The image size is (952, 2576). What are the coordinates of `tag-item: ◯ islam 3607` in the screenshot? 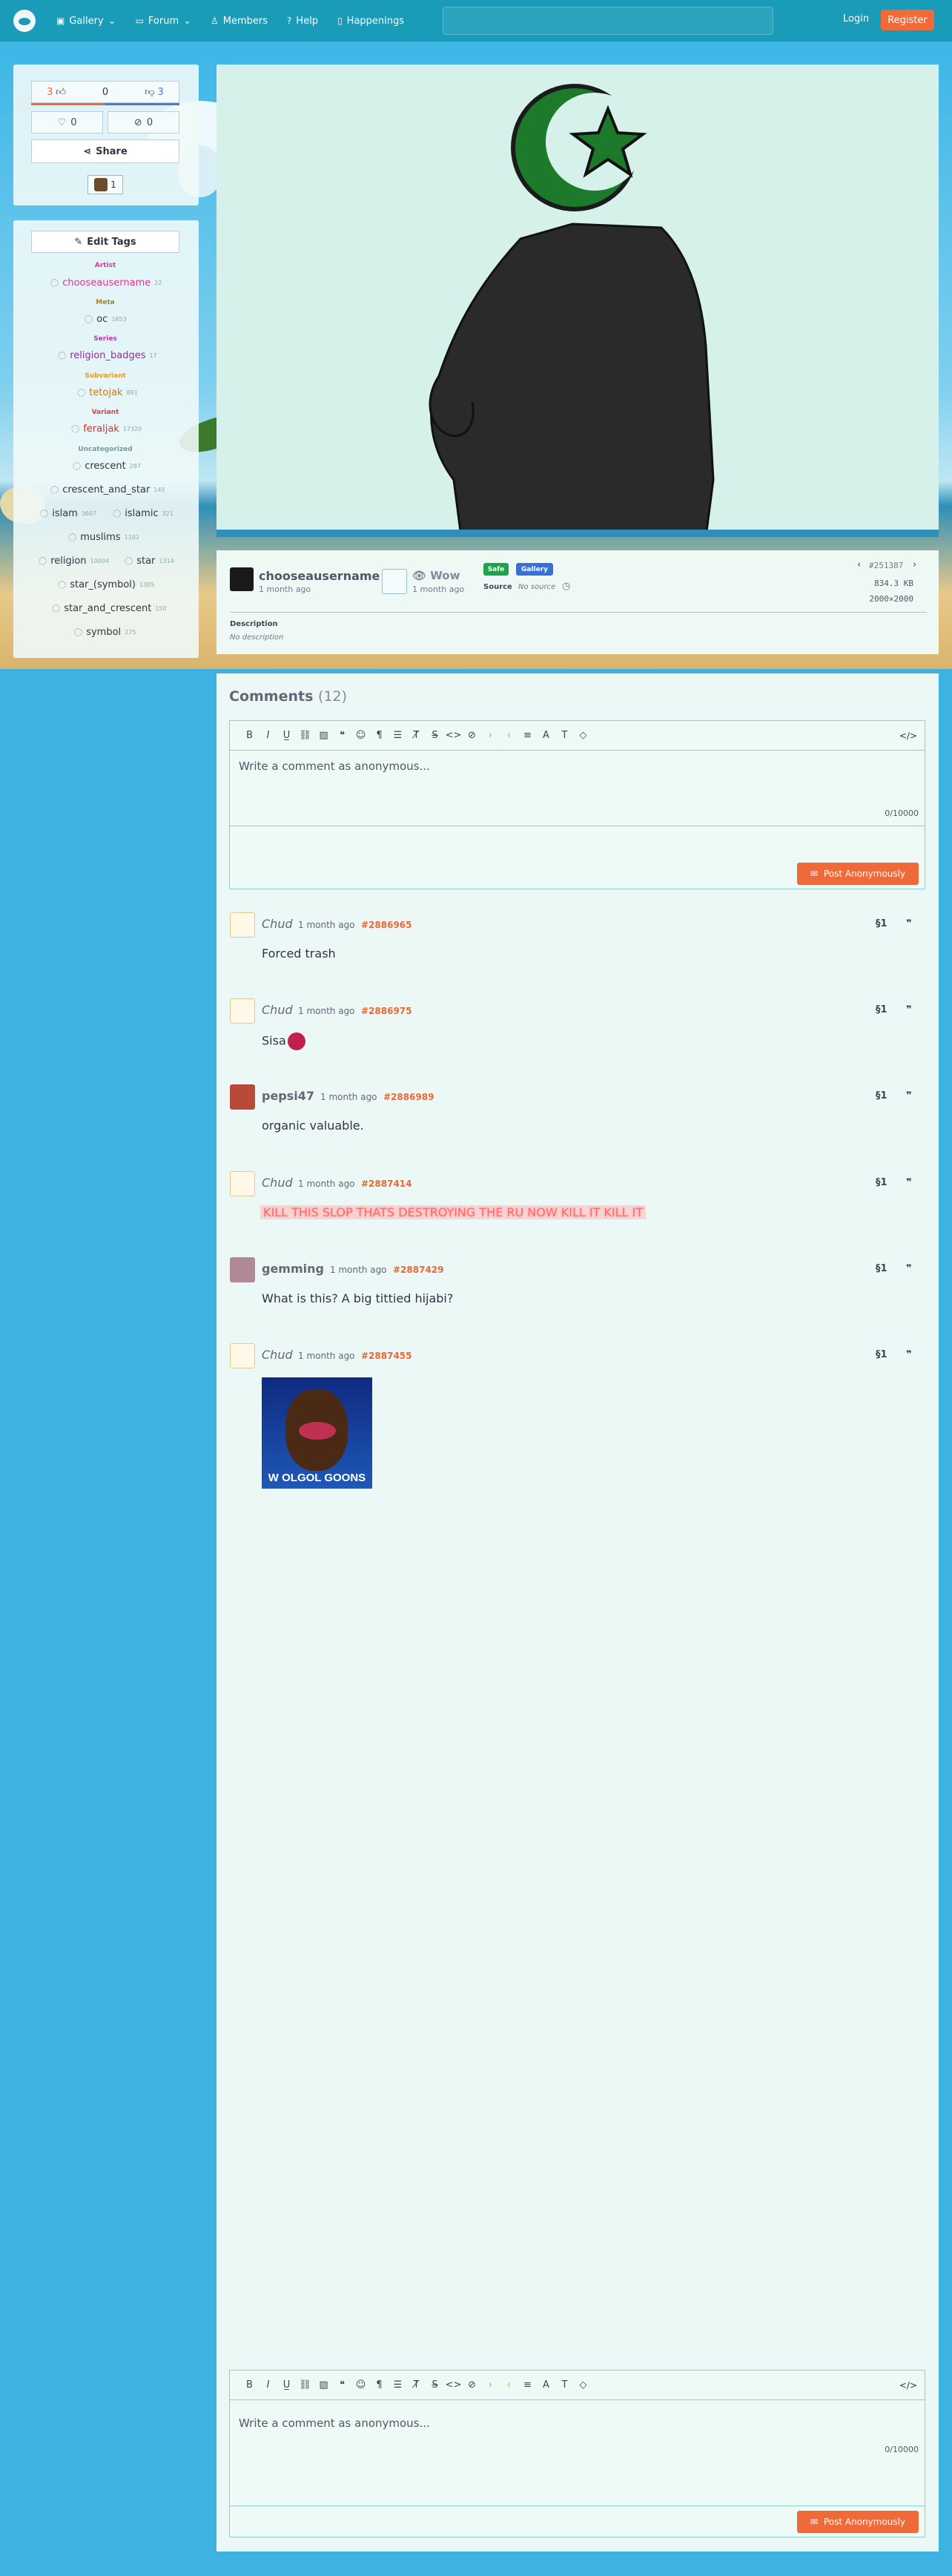 It's located at (68, 514).